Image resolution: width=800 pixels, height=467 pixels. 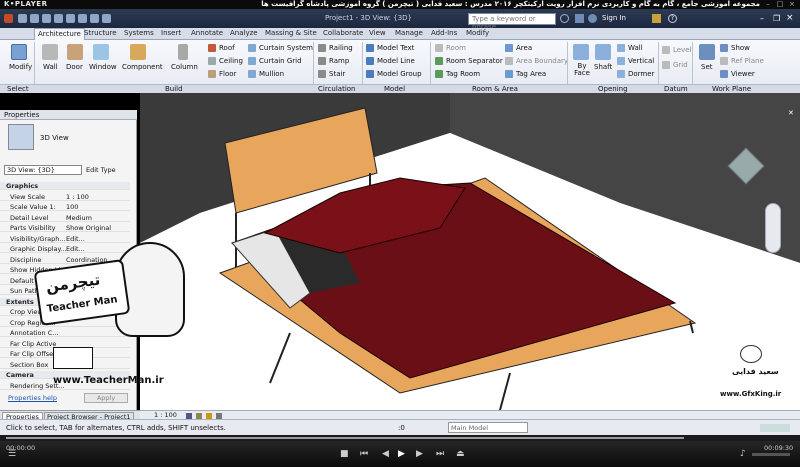 What do you see at coordinates (12, 454) in the screenshot?
I see `menu-icon: ☰` at bounding box center [12, 454].